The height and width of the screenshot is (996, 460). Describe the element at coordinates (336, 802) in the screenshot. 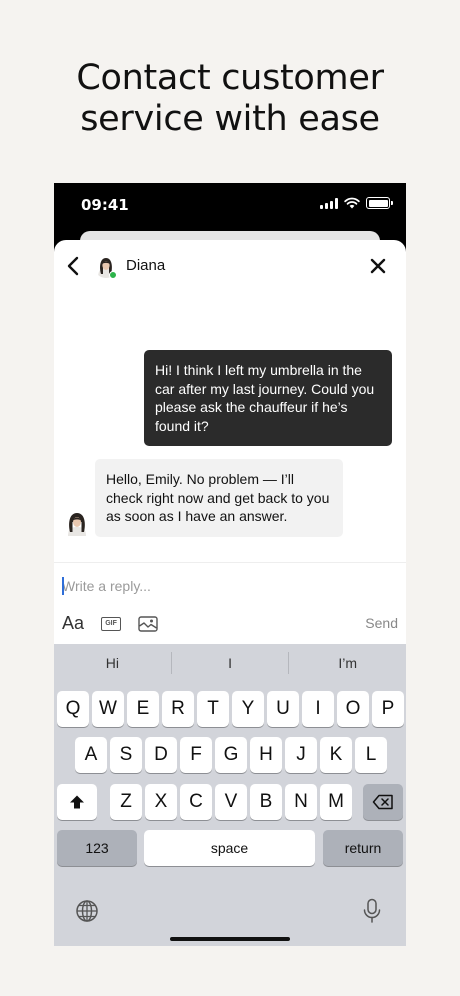

I see `key-m: M` at that location.